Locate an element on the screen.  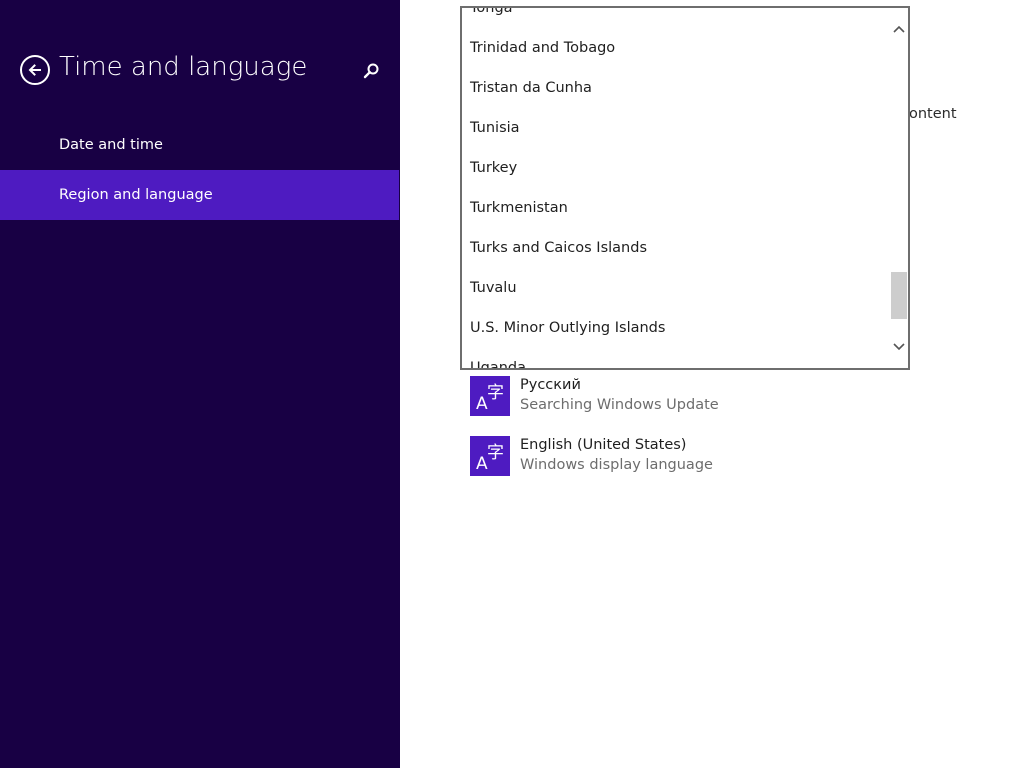
chevron-up-icon is located at coordinates (899, 29).